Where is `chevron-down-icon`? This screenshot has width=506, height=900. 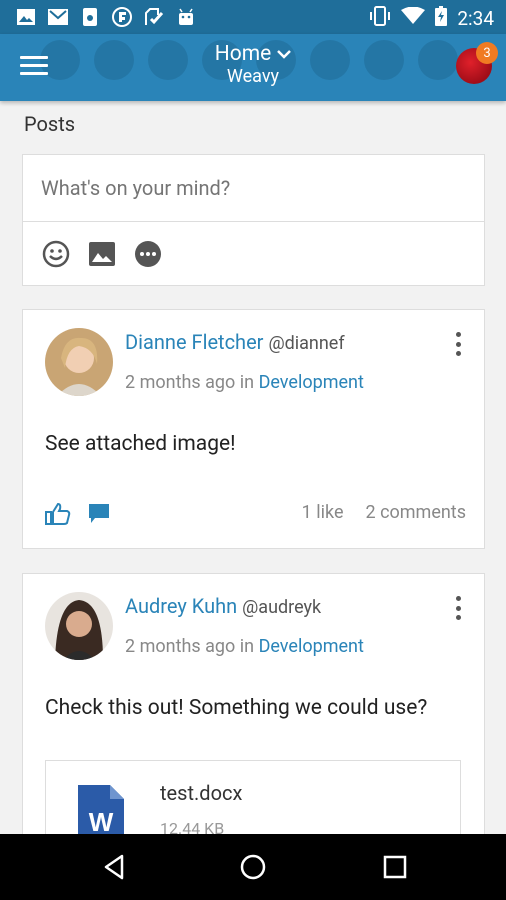
chevron-down-icon is located at coordinates (284, 54).